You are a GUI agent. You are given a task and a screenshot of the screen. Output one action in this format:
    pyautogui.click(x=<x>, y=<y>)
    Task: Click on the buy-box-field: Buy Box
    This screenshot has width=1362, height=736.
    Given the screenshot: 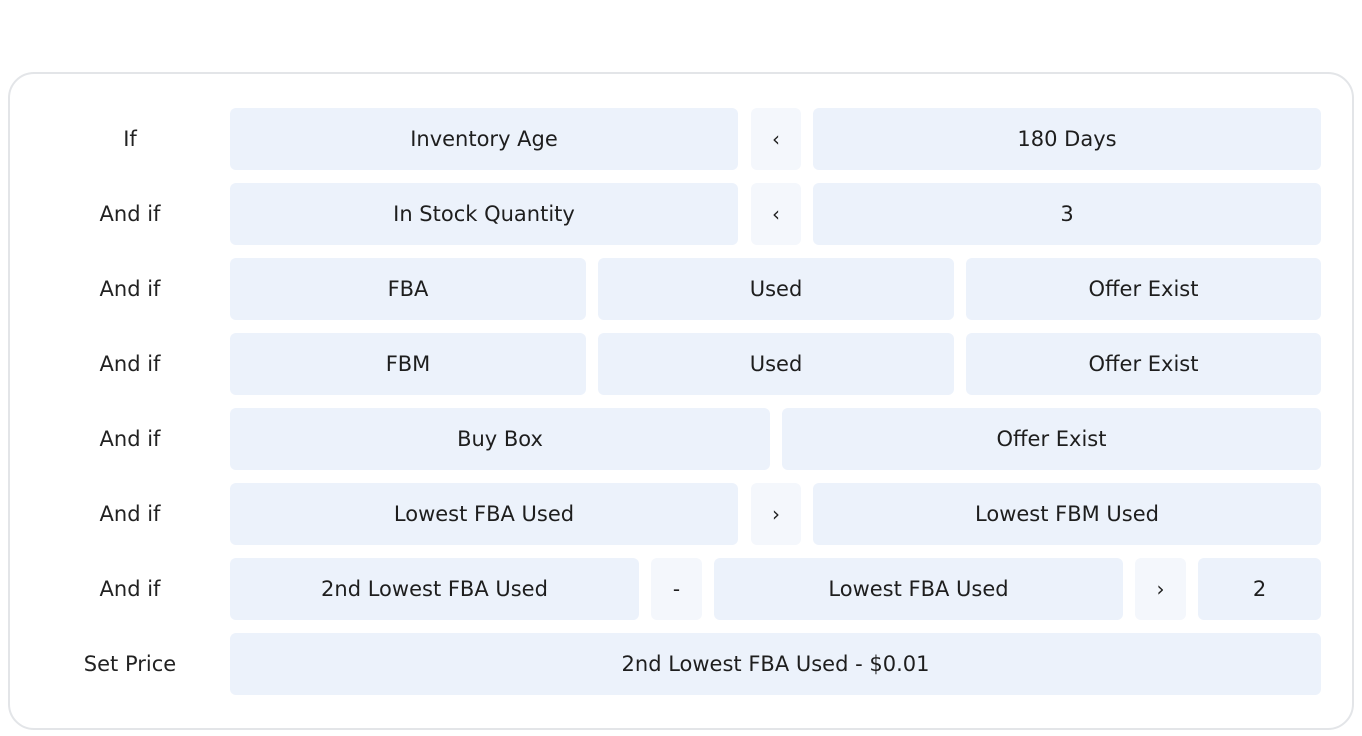 What is the action you would take?
    pyautogui.click(x=500, y=439)
    